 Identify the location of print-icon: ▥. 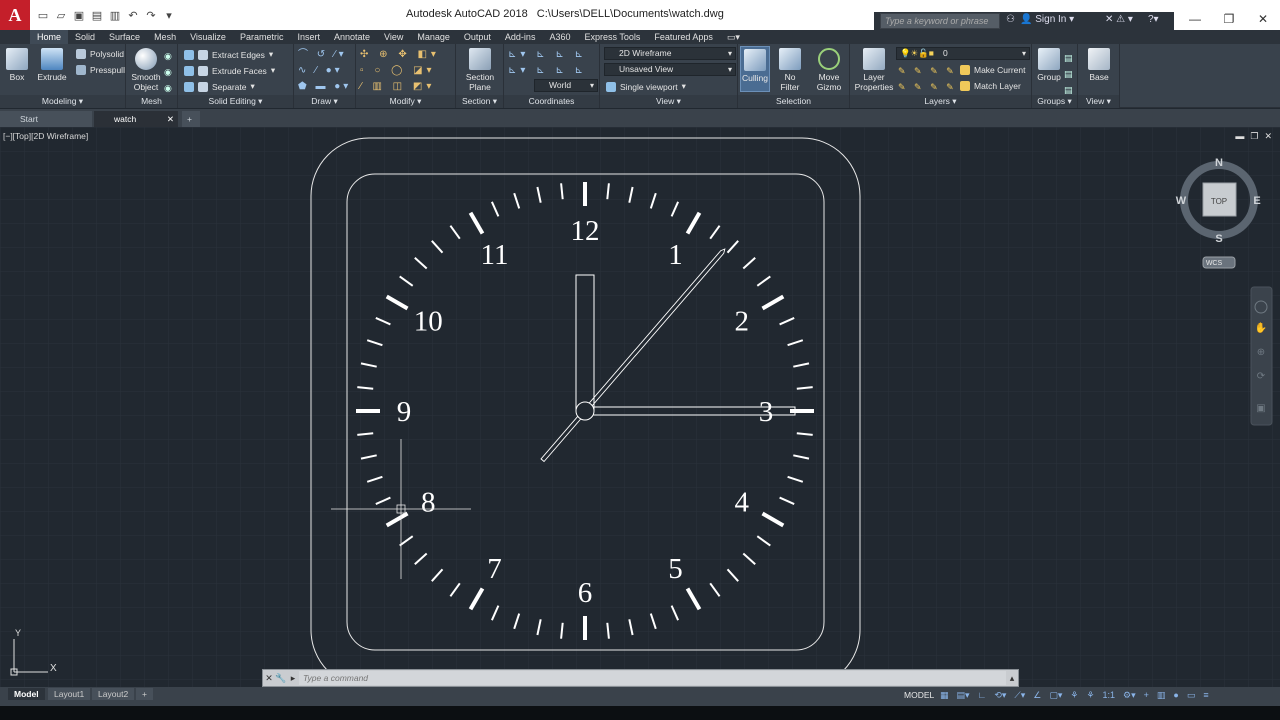
(115, 15).